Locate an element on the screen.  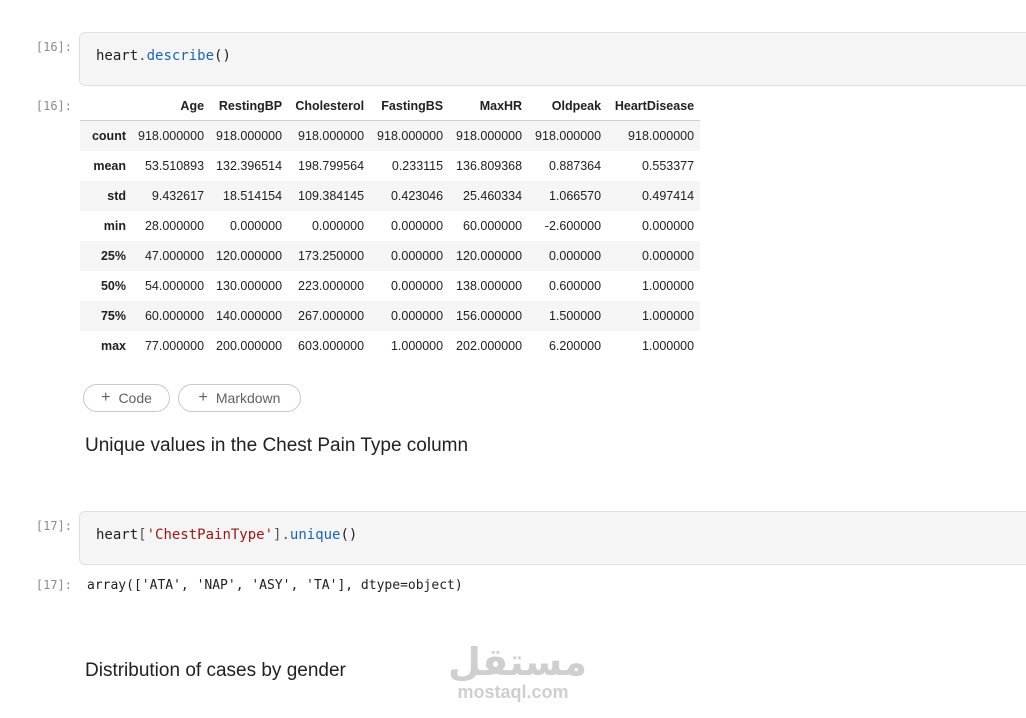
table-cell: 0.233115 is located at coordinates (417, 166).